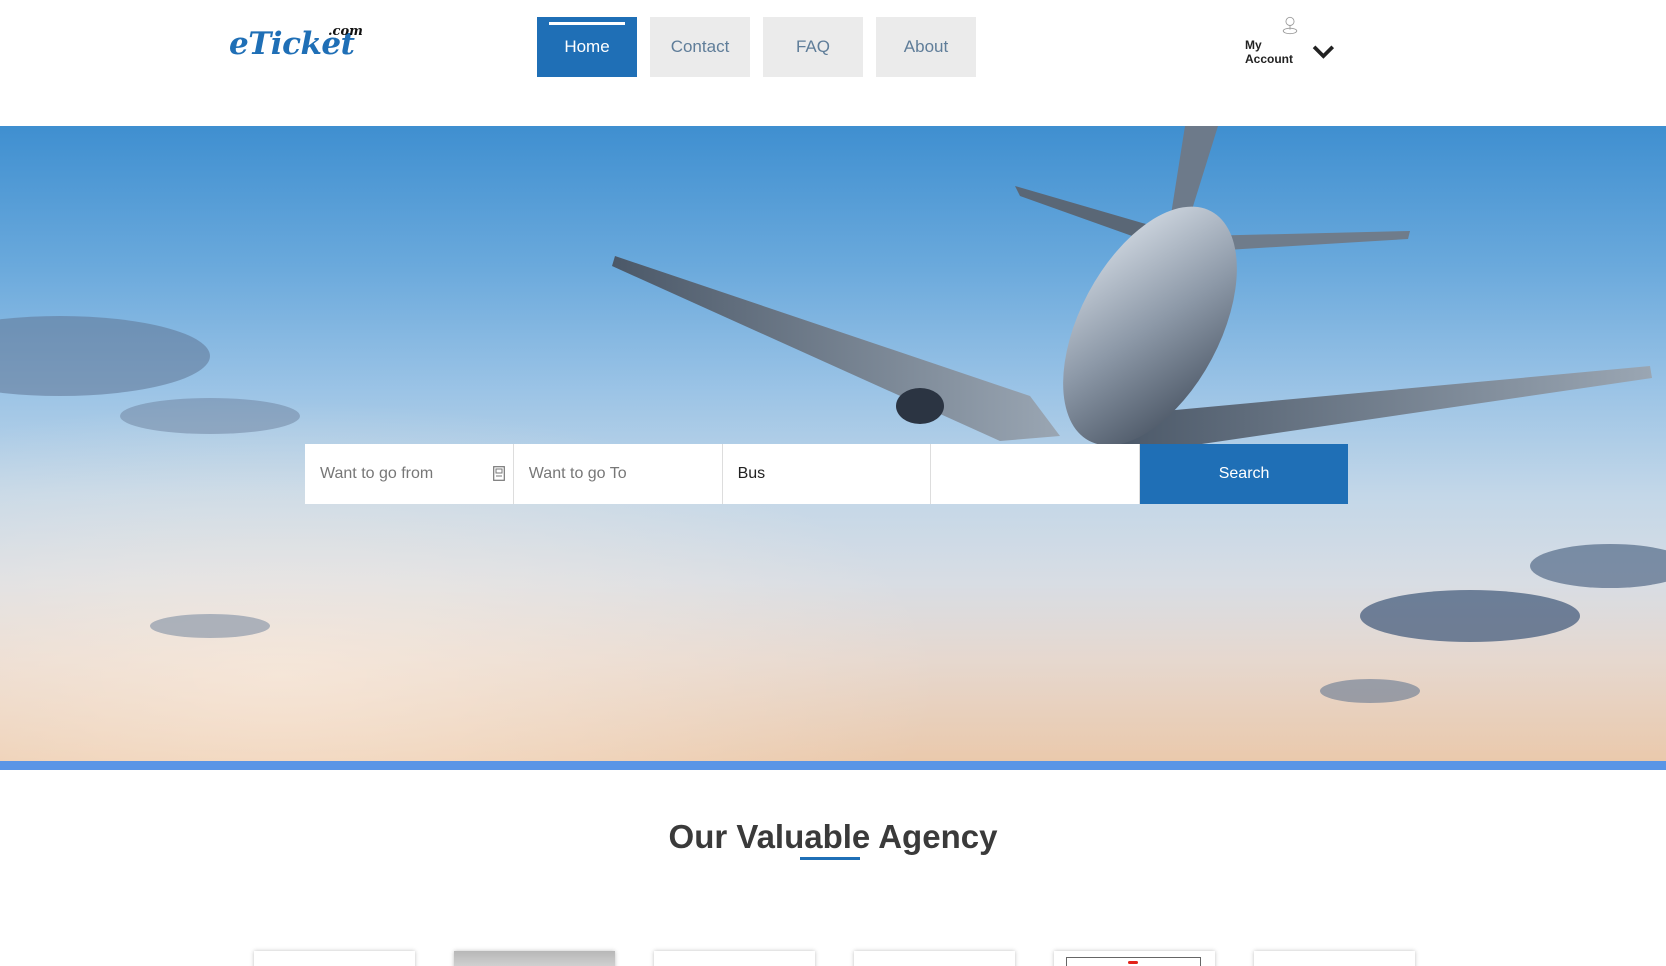  I want to click on agency-cards, so click(834, 958).